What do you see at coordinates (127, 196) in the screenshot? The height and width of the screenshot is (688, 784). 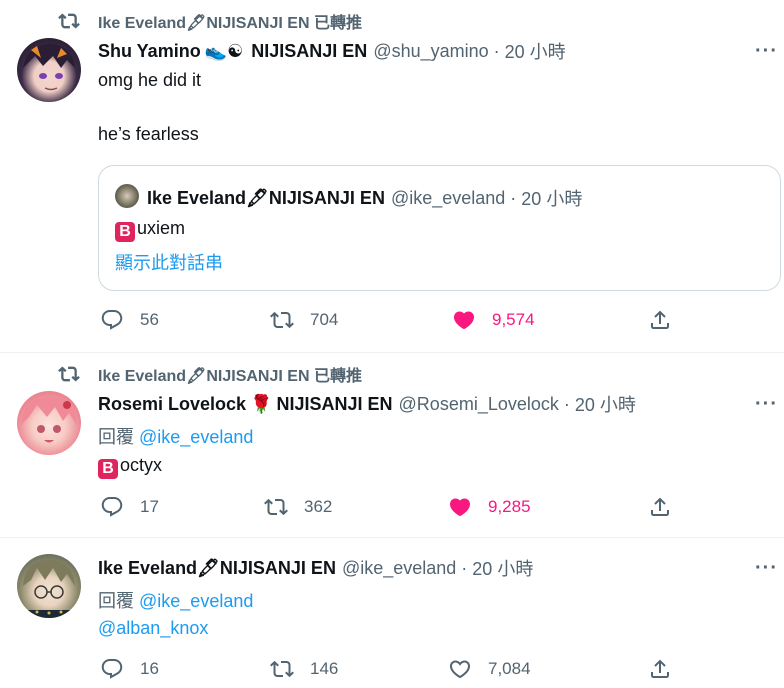 I see `quote-avatar` at bounding box center [127, 196].